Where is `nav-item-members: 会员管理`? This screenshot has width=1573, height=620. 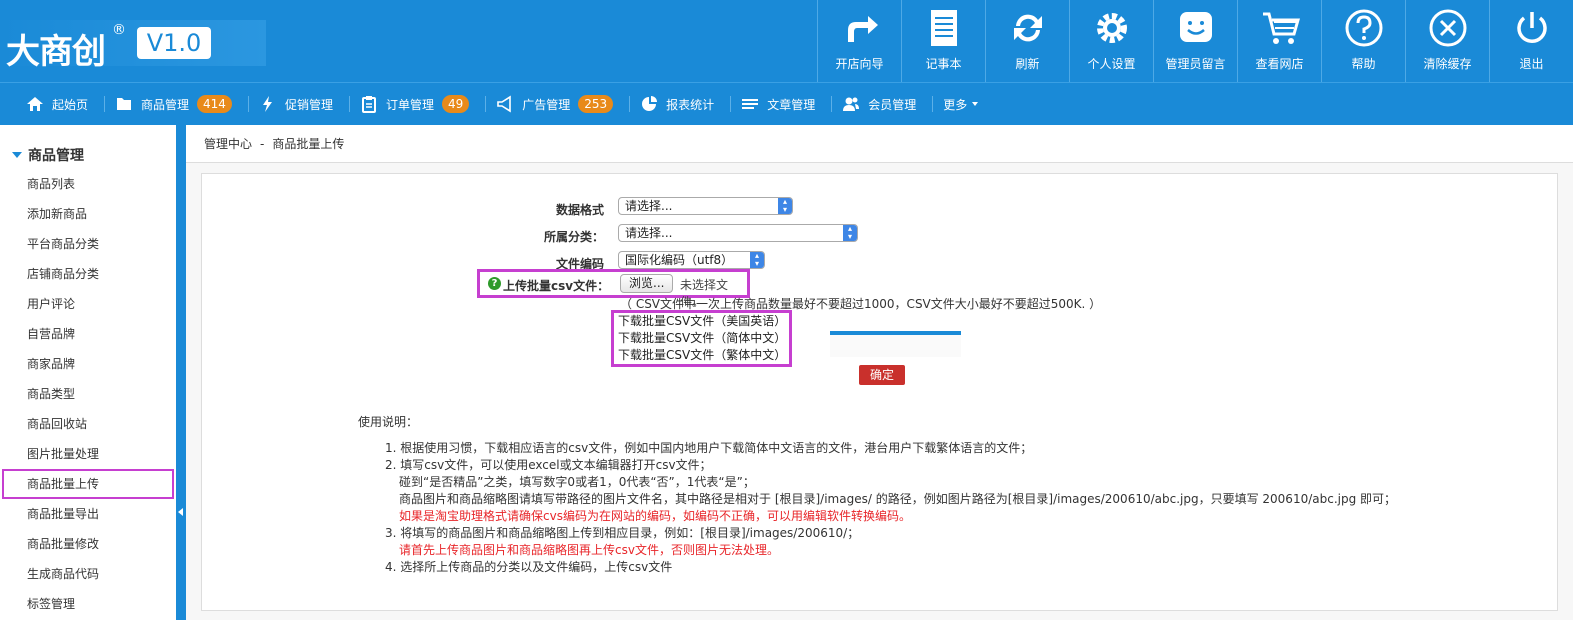 nav-item-members: 会员管理 is located at coordinates (879, 104).